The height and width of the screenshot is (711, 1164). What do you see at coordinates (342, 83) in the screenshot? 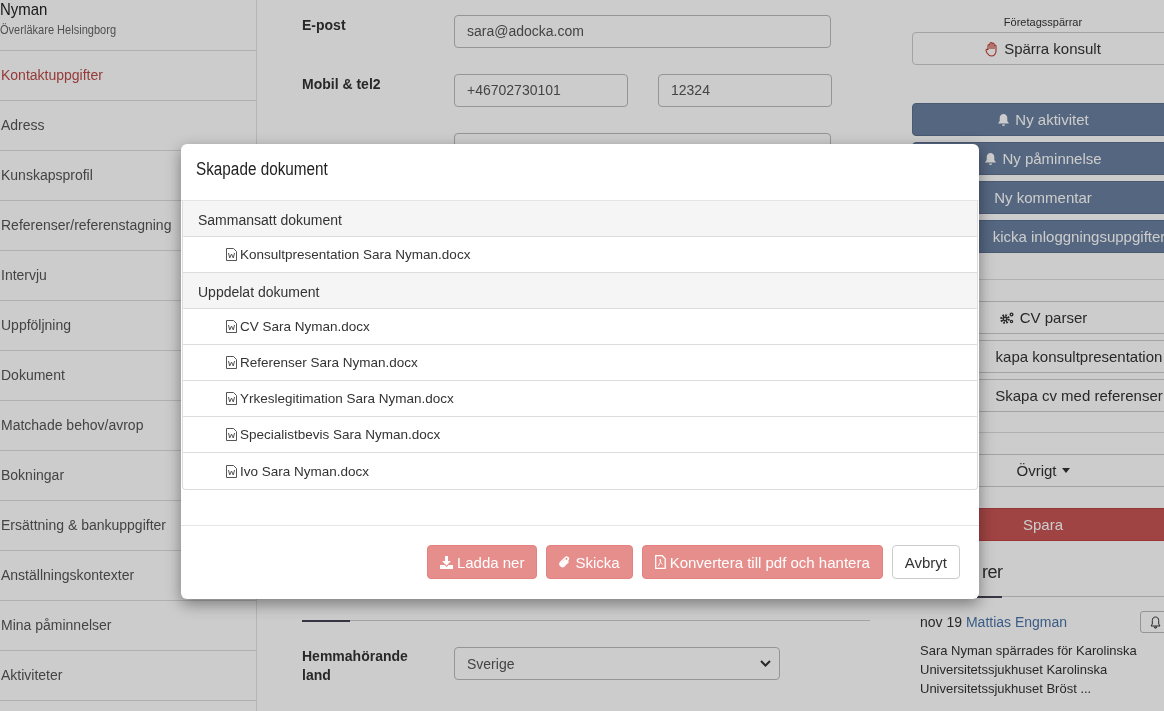
I see `field-label: Mobil & tel2` at bounding box center [342, 83].